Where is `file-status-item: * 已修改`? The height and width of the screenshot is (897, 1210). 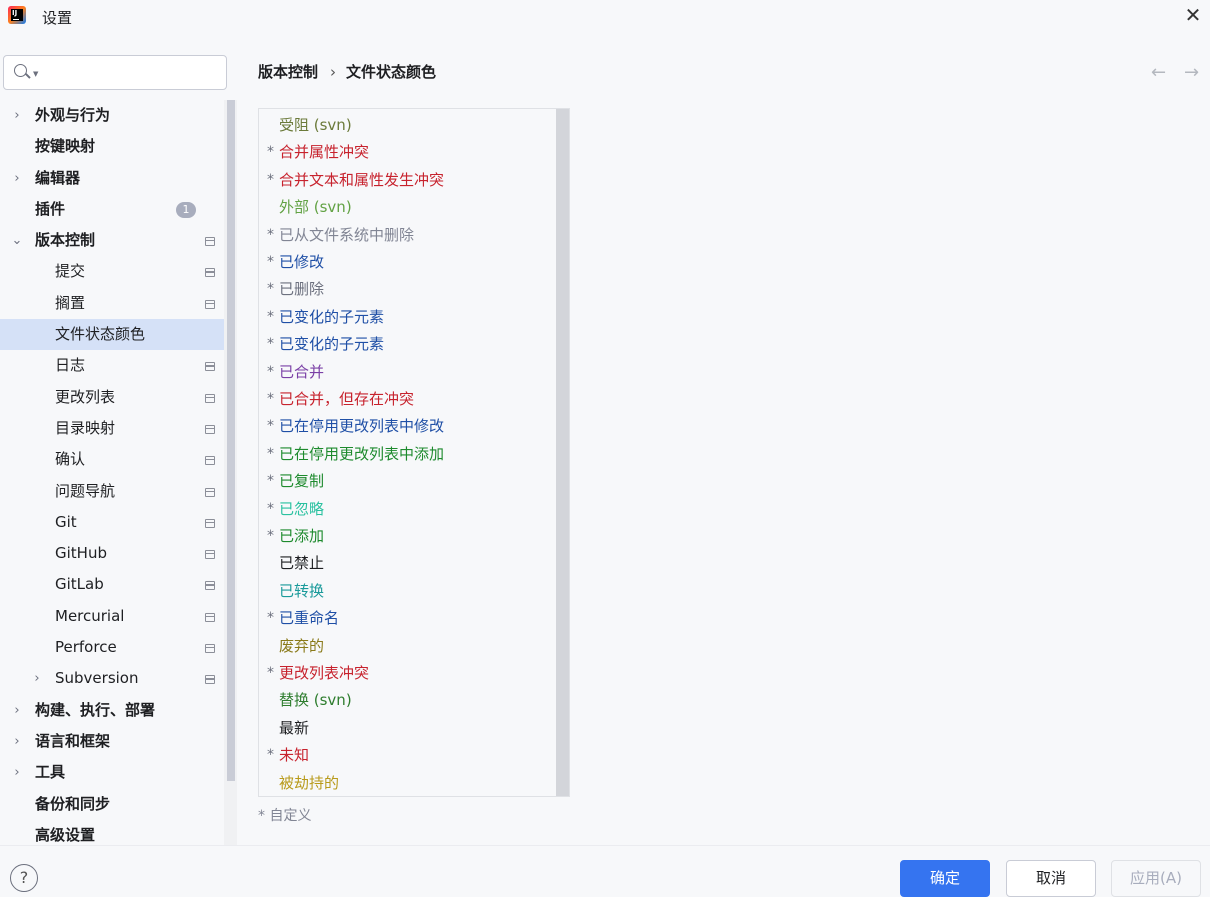 file-status-item: * 已修改 is located at coordinates (407, 262).